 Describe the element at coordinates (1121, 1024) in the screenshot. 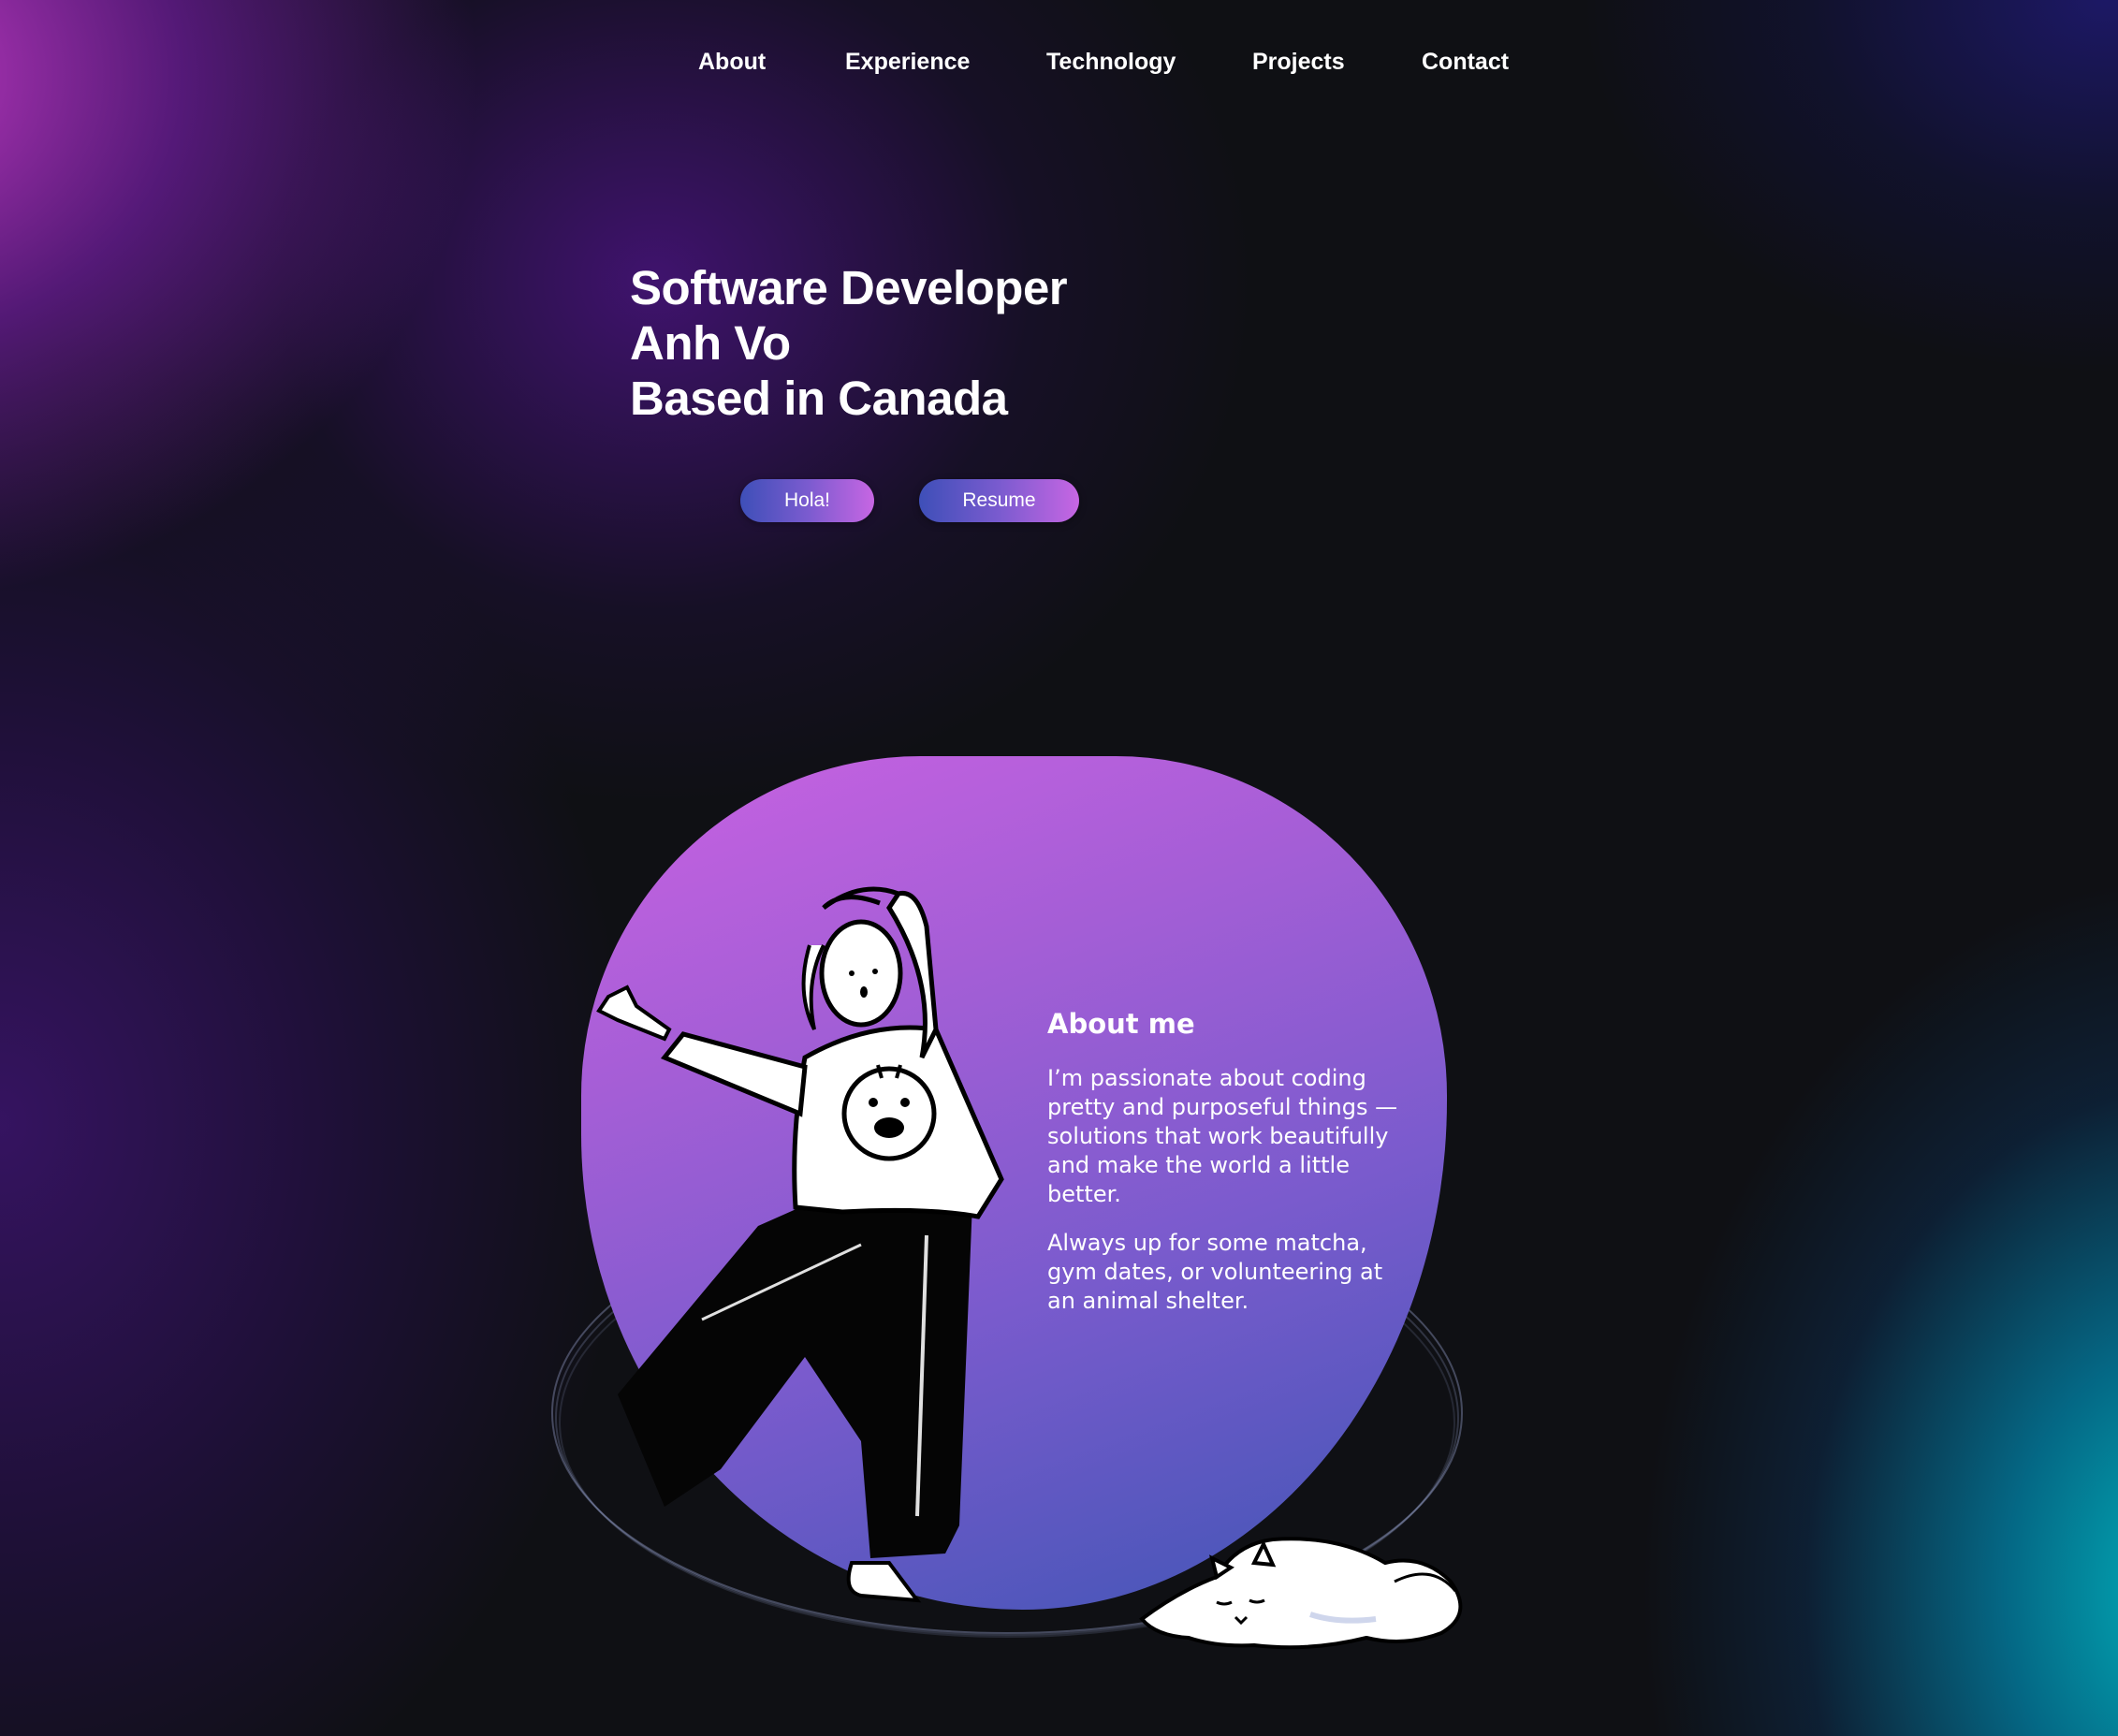

I see `about-title: About me` at that location.